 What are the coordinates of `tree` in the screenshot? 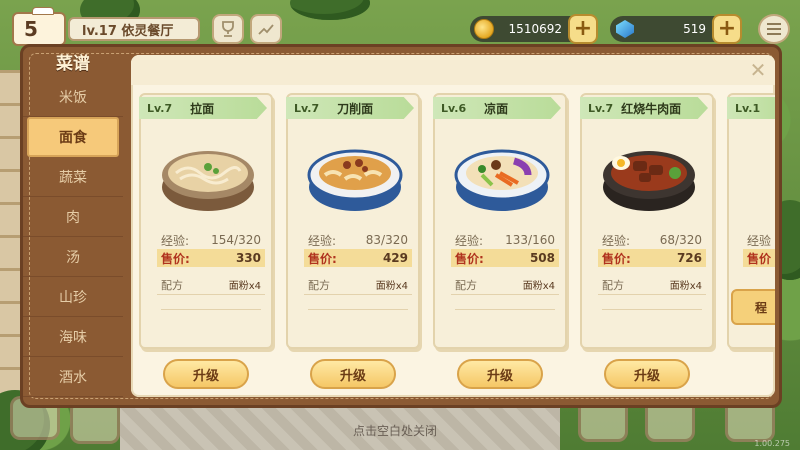 It's located at (330, 10).